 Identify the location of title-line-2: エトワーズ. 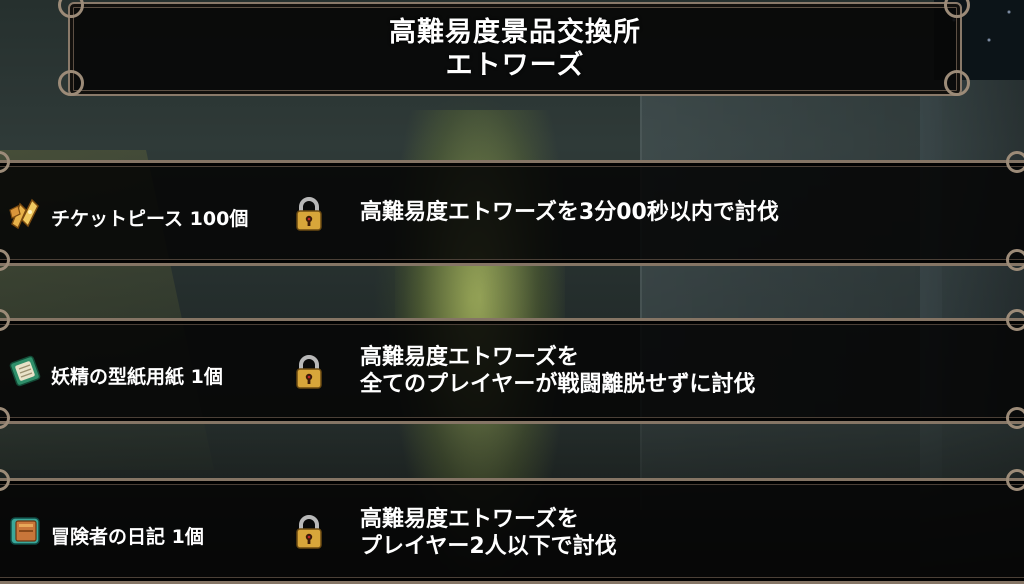
(515, 65).